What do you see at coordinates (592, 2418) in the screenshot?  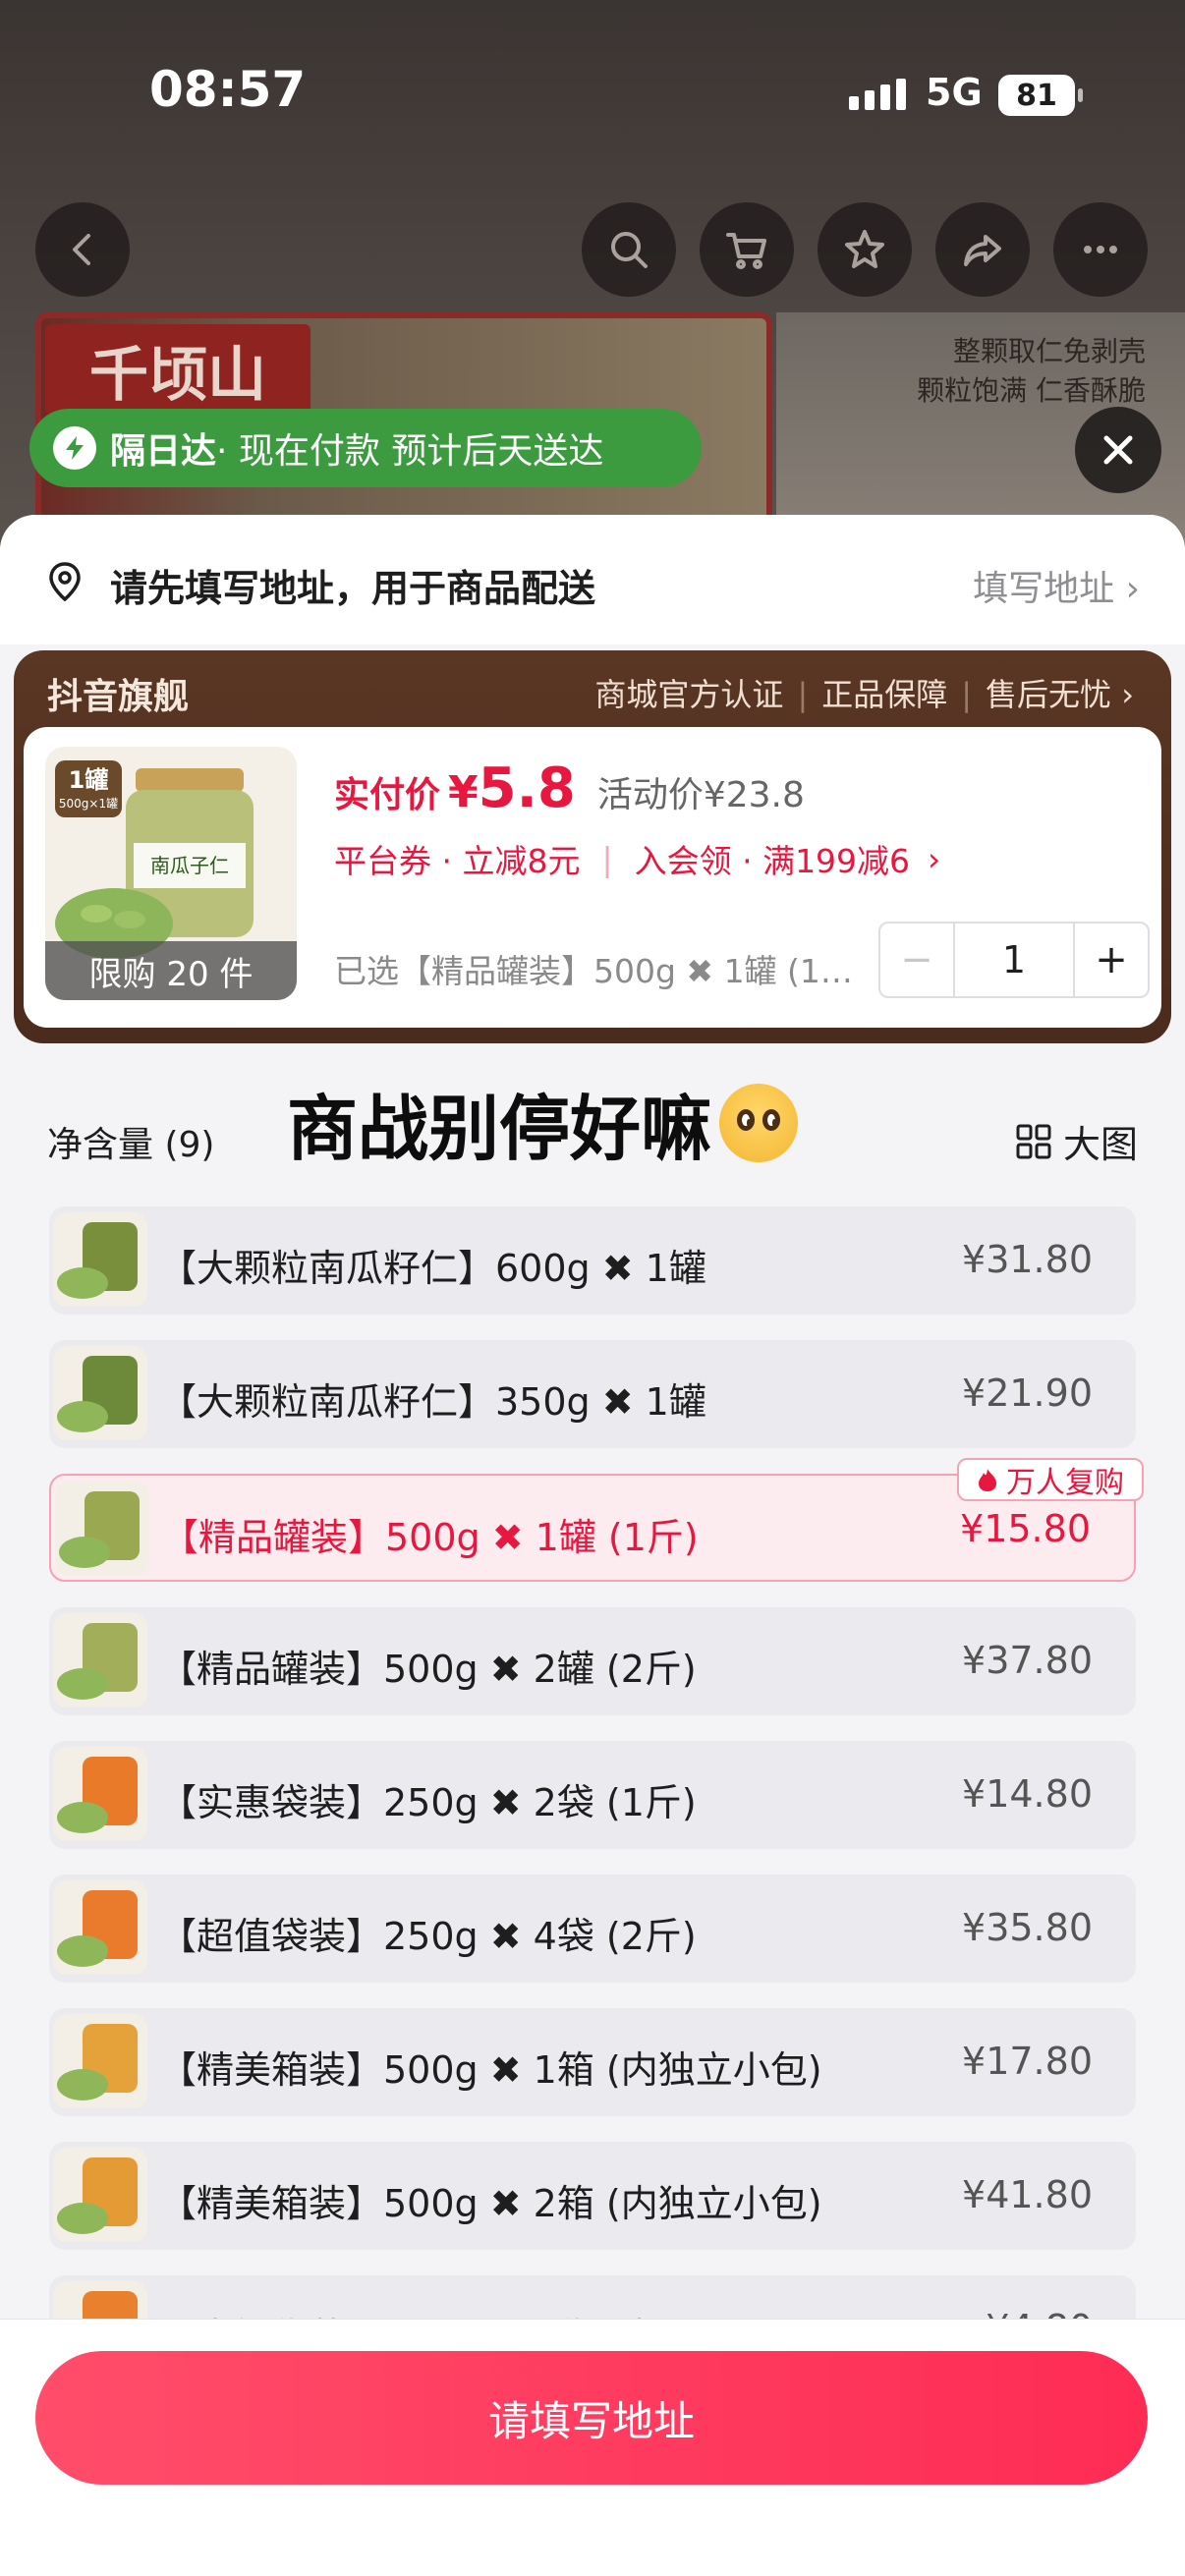 I see `fill-address-button: 请填写地址` at bounding box center [592, 2418].